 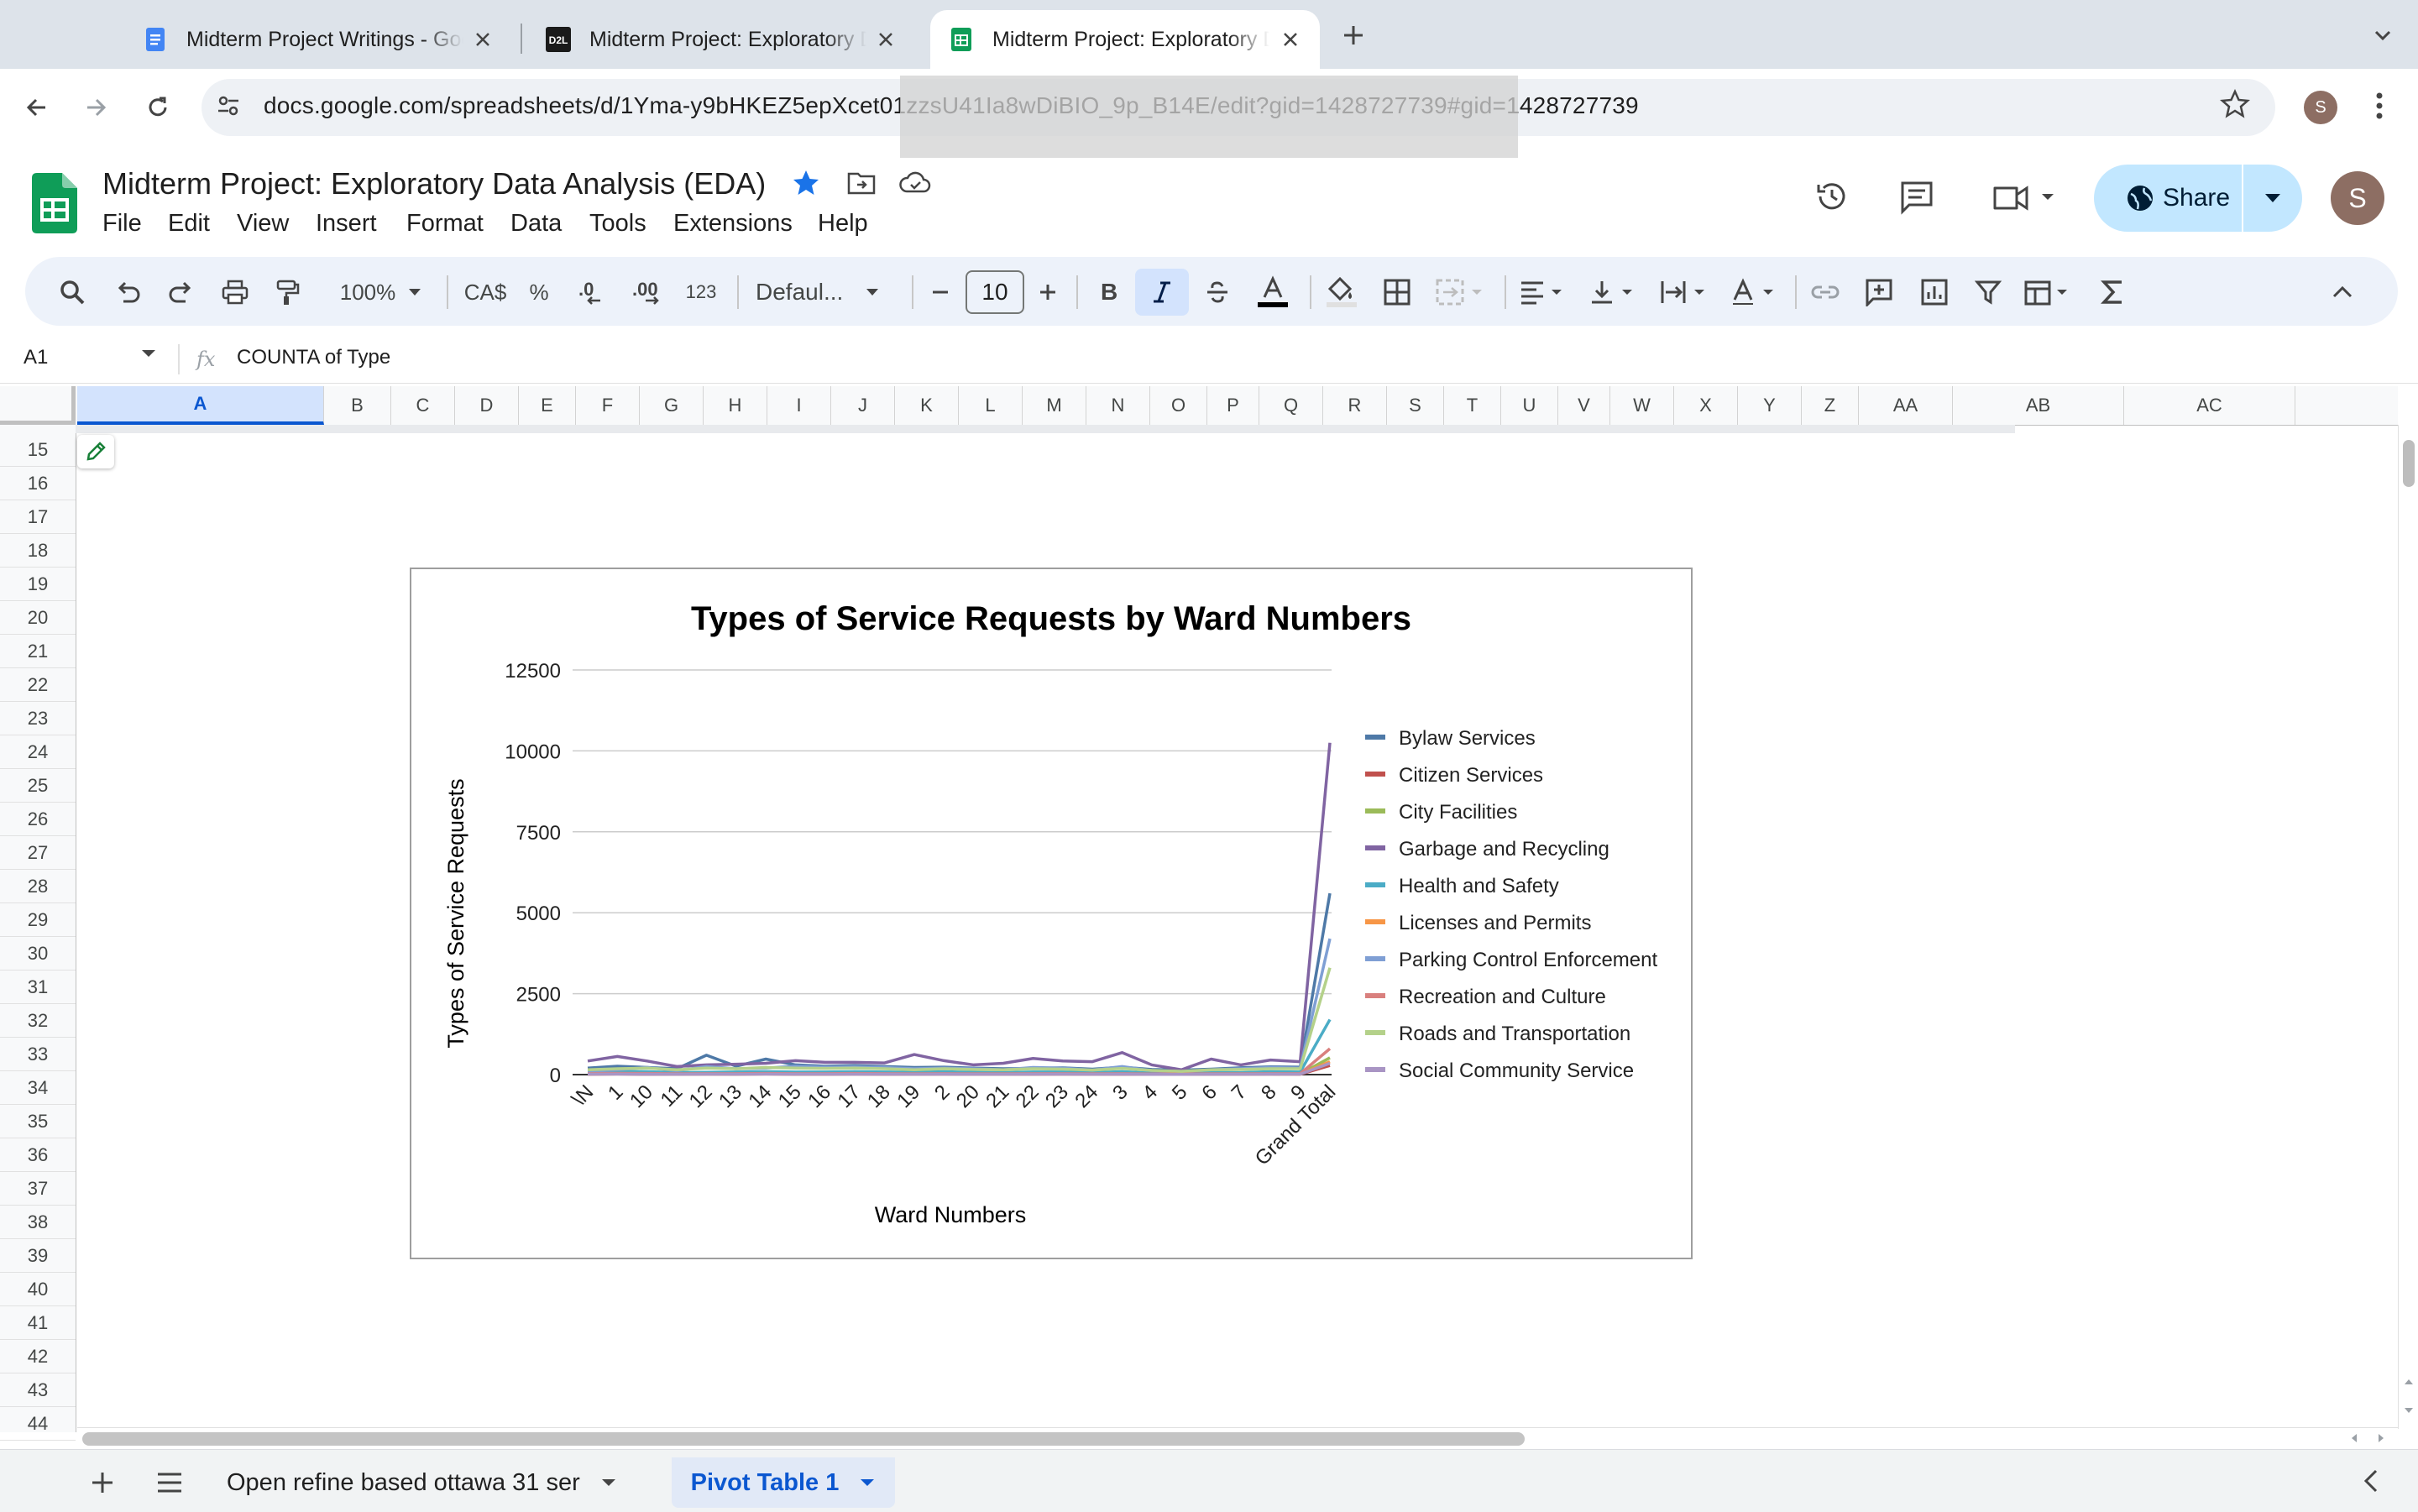 I want to click on text-rotation-icon, so click(x=1756, y=292).